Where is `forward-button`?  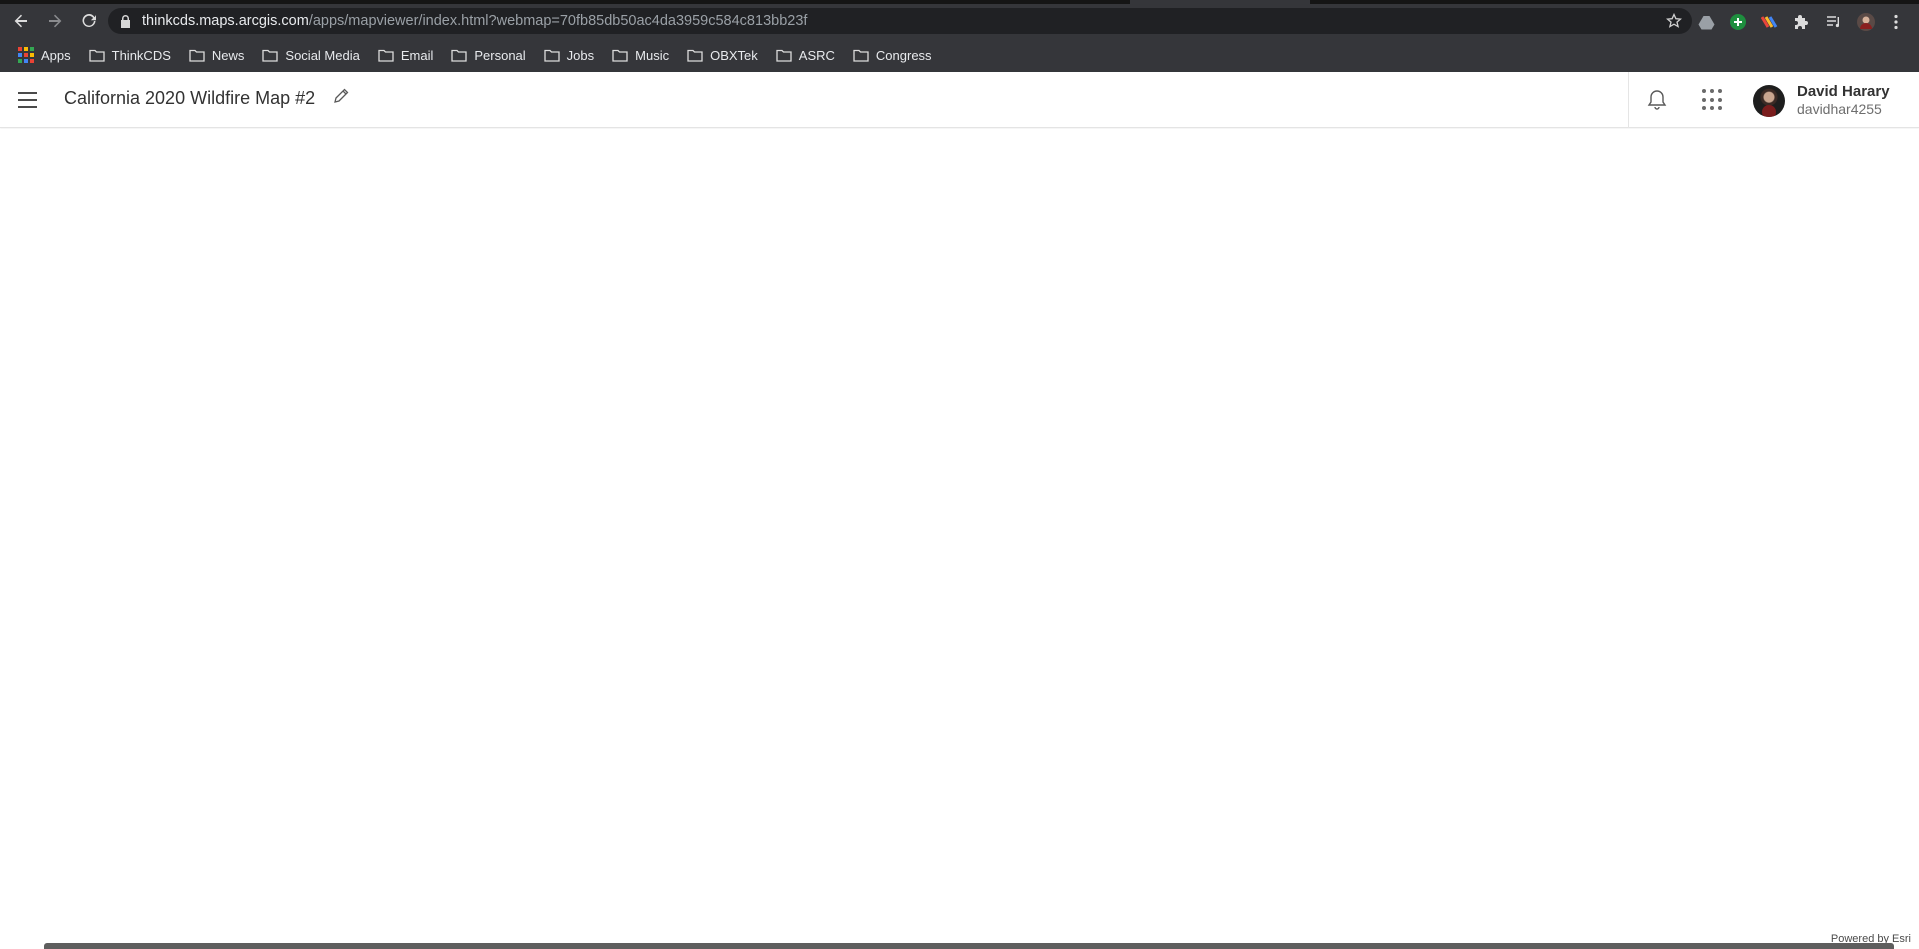
forward-button is located at coordinates (55, 21).